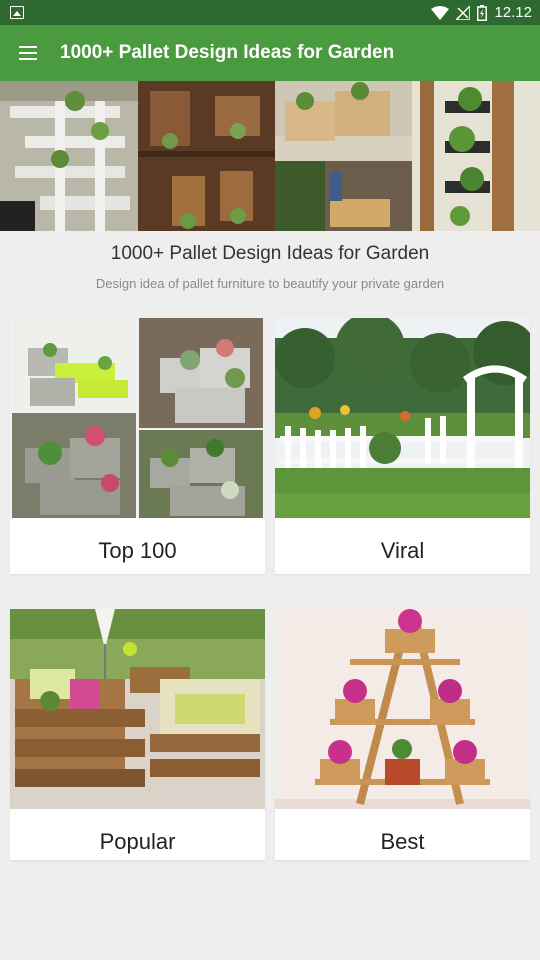  I want to click on app-bar: 1000+ Pallet Design Ideas for Garden, so click(270, 53).